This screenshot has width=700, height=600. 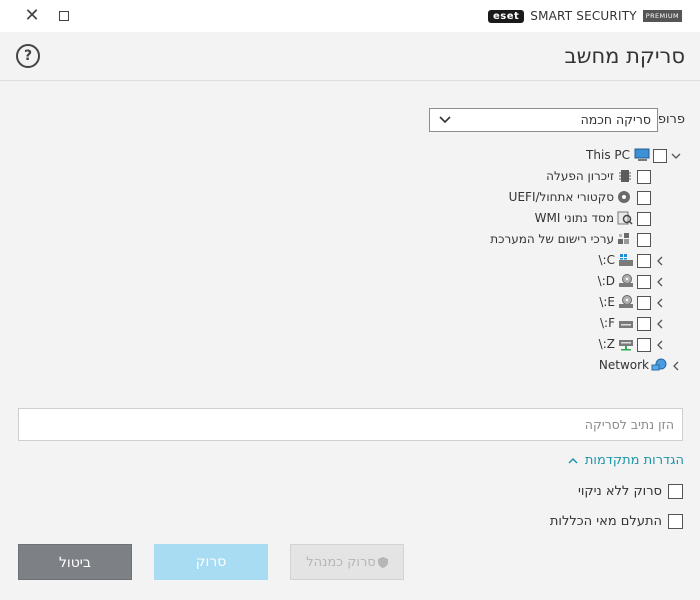 What do you see at coordinates (615, 119) in the screenshot?
I see `profile-selected-value: סריקה חכמה` at bounding box center [615, 119].